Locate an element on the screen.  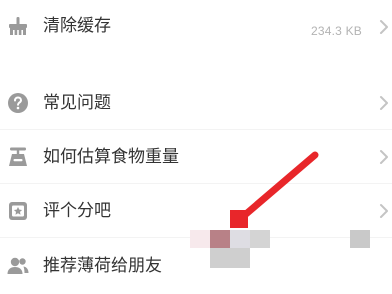
rate-label: 评个分吧 is located at coordinates (77, 211).